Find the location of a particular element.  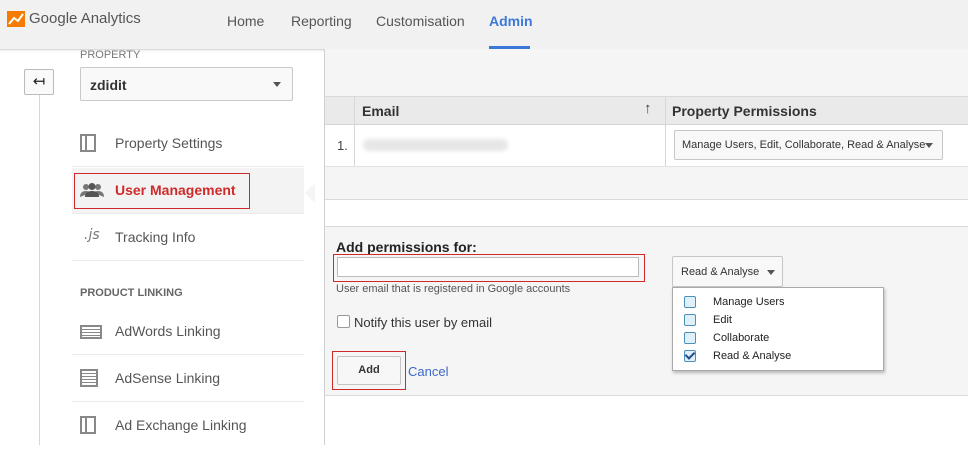

property-value: zdidit is located at coordinates (108, 85).